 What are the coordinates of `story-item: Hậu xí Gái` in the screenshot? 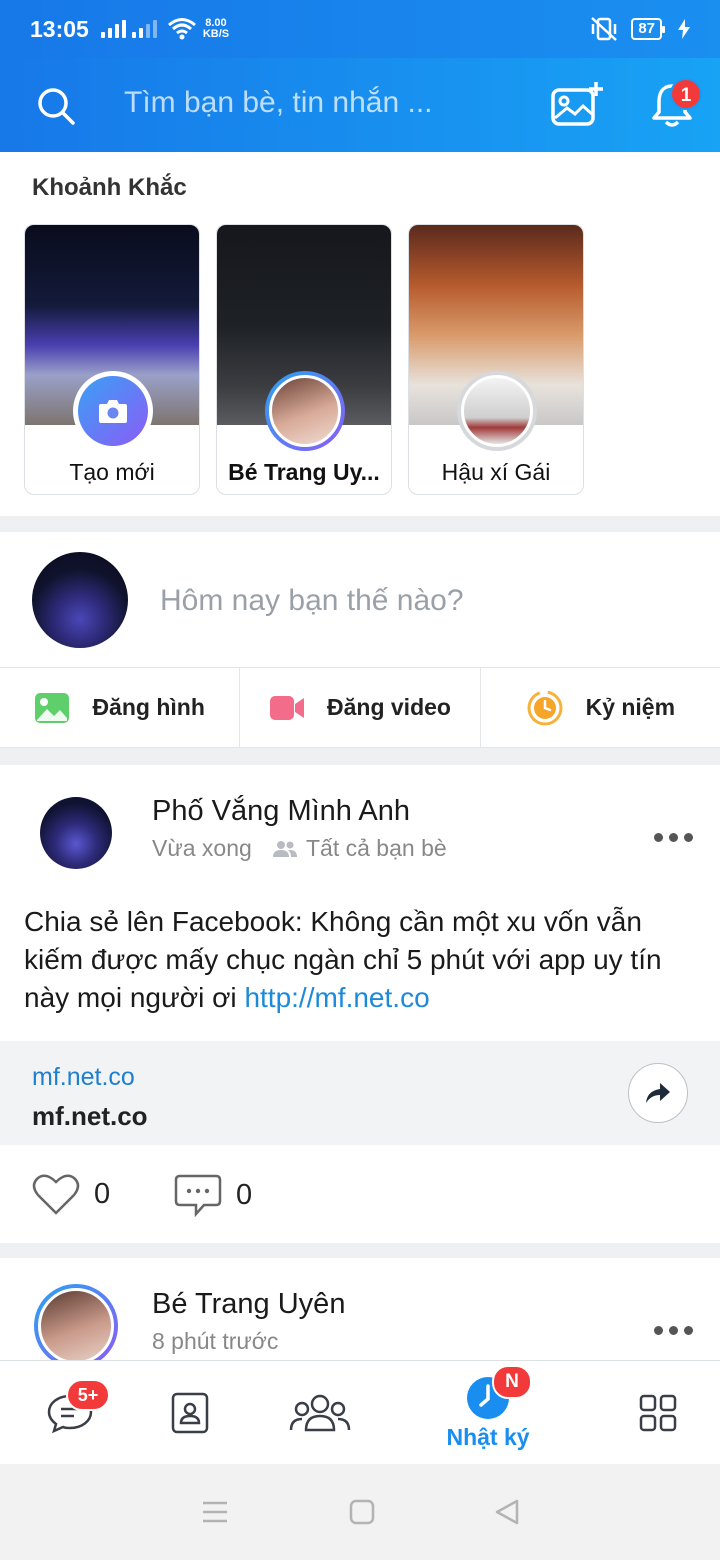 It's located at (496, 359).